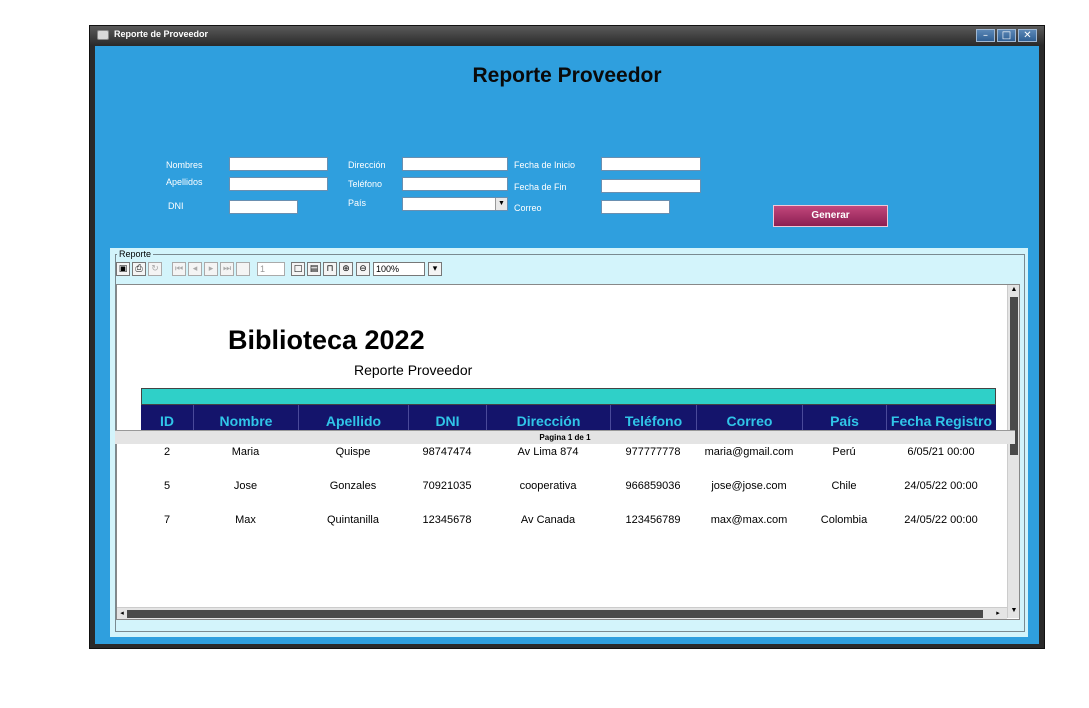 This screenshot has height=708, width=1089. I want to click on close-button: ✕, so click(1027, 35).